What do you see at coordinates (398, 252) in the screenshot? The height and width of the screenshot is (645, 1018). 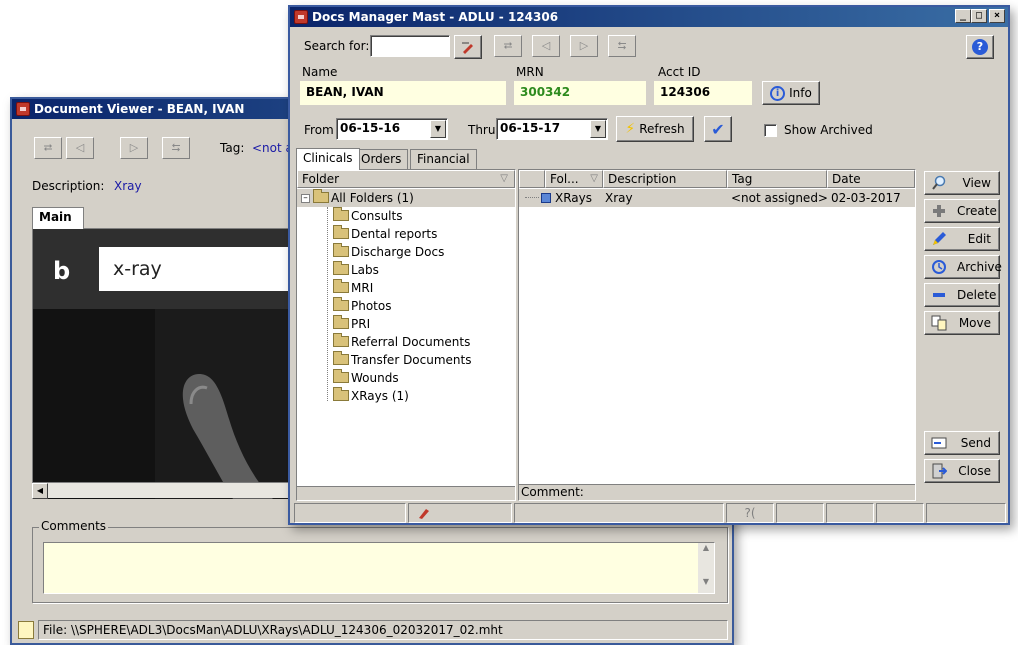 I see `tree-item-label: Discharge Docs` at bounding box center [398, 252].